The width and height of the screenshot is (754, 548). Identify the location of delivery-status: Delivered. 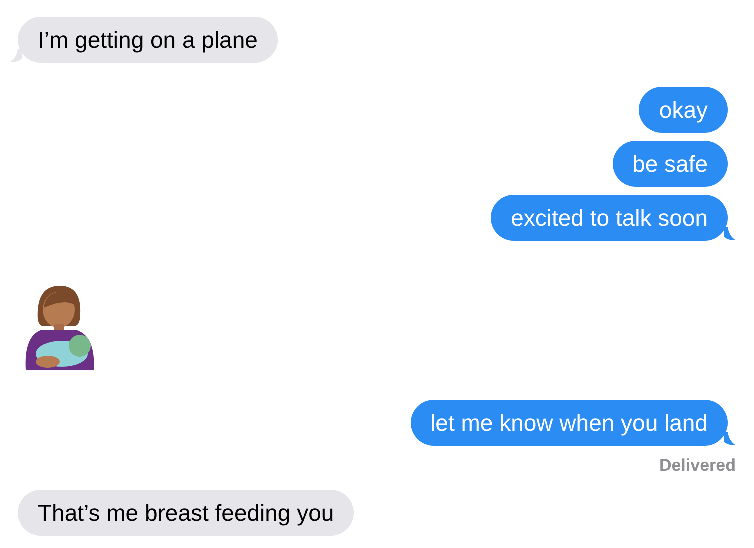
(697, 466).